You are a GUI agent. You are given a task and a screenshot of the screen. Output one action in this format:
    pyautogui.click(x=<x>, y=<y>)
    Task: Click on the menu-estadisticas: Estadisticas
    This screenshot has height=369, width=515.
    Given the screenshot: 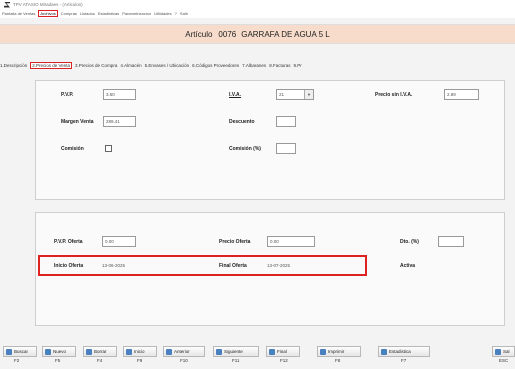 What is the action you would take?
    pyautogui.click(x=108, y=13)
    